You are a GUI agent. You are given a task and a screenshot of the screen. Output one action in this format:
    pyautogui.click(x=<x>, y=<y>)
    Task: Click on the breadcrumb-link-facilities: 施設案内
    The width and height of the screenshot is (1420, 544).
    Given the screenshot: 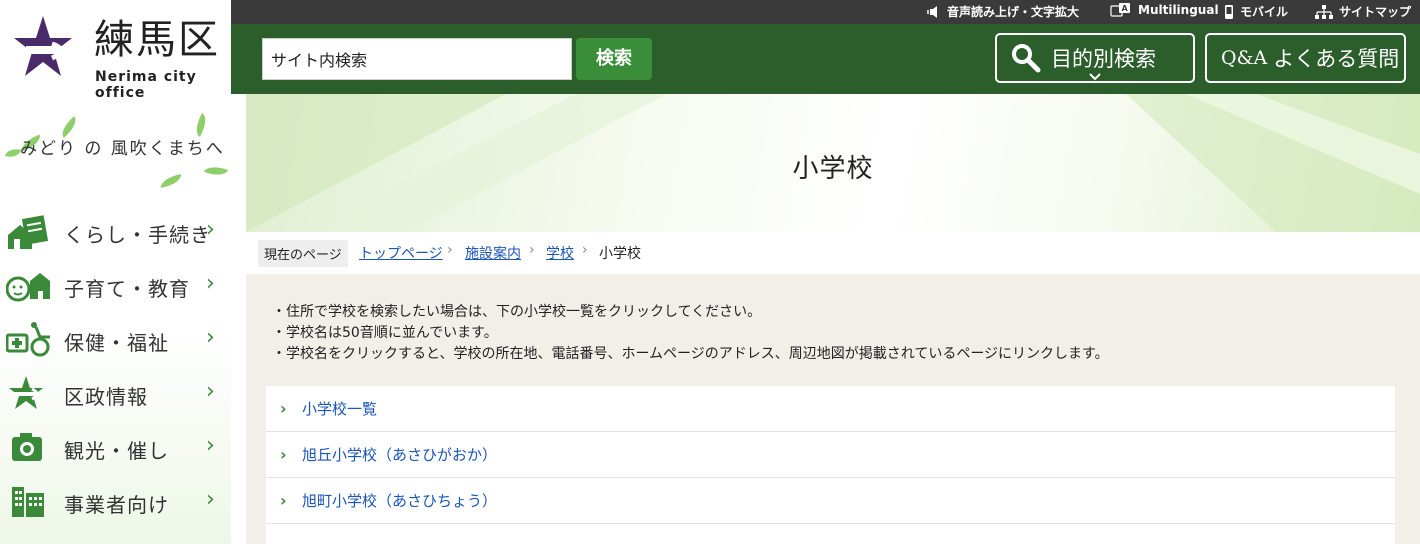 What is the action you would take?
    pyautogui.click(x=493, y=253)
    